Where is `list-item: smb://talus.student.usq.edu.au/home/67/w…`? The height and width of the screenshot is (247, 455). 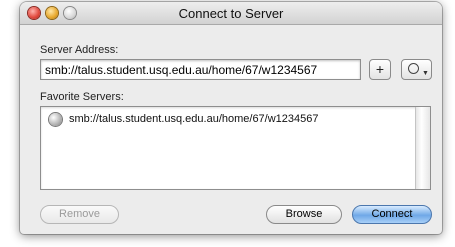
list-item: smb://talus.student.usq.edu.au/home/67/w… is located at coordinates (184, 119).